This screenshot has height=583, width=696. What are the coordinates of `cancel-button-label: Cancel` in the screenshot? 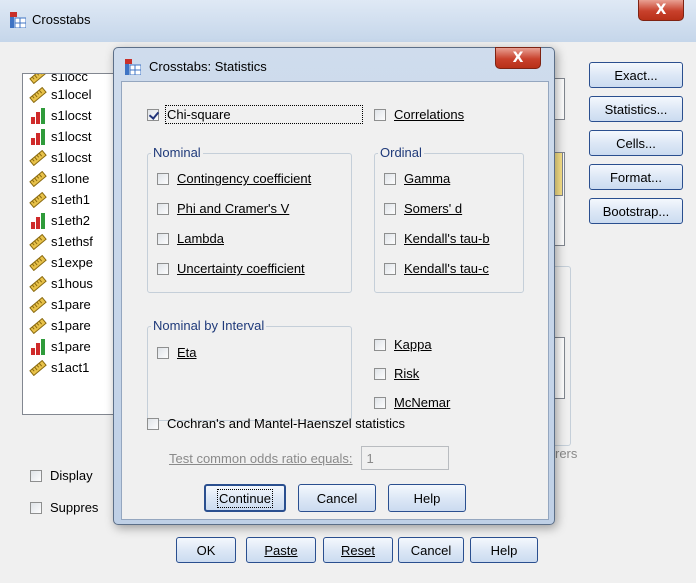 It's located at (431, 550).